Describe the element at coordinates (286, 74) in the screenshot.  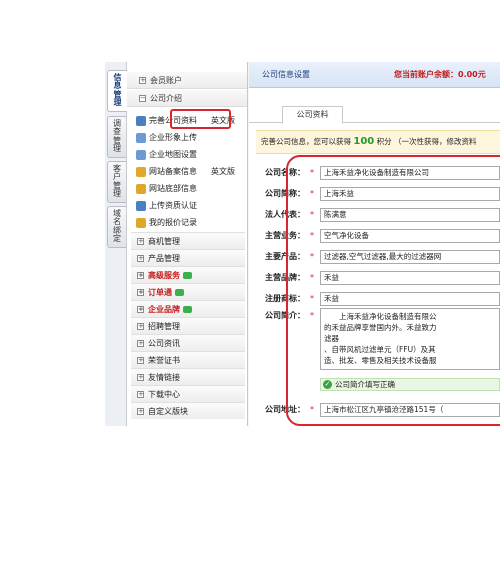
I see `page-title: 公司信息设置` at that location.